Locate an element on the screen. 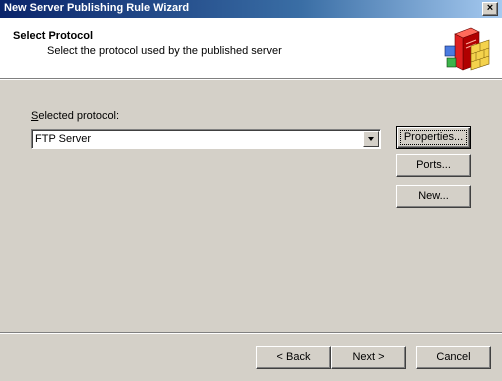  chevron-down-icon is located at coordinates (371, 139).